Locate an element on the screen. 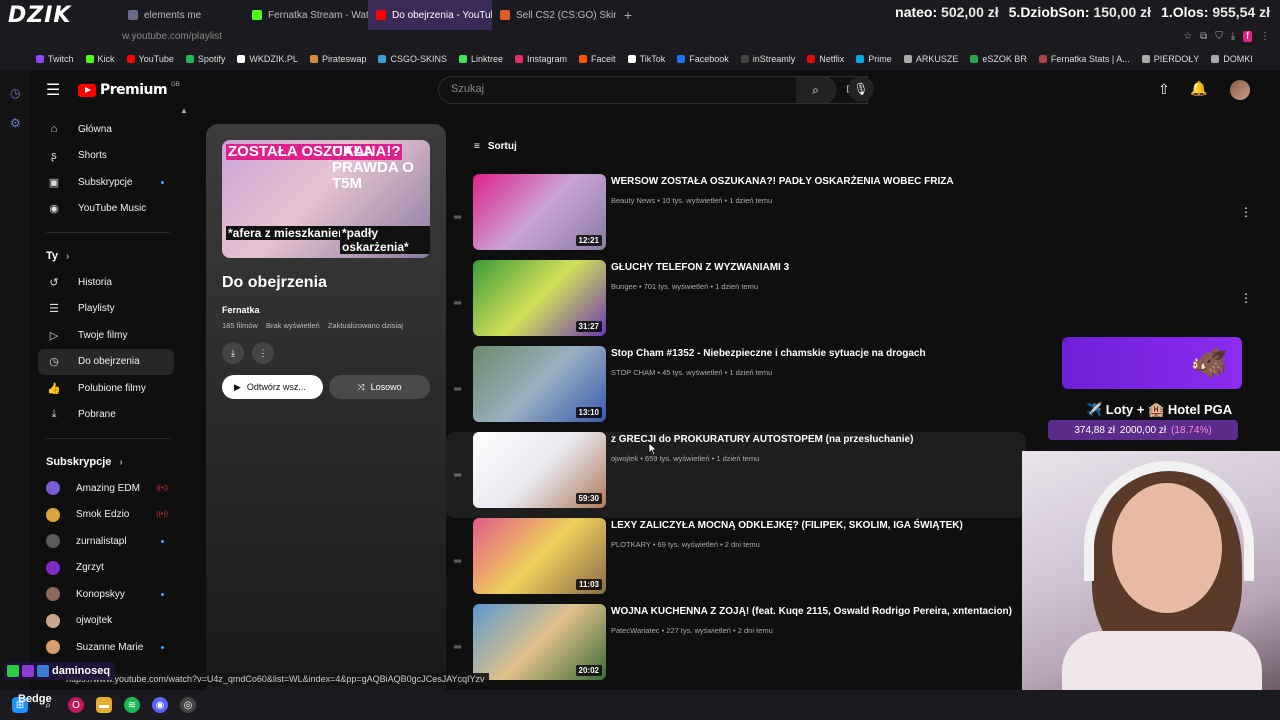 The height and width of the screenshot is (720, 1280). history-rail-icon: ◷ is located at coordinates (20, 93).